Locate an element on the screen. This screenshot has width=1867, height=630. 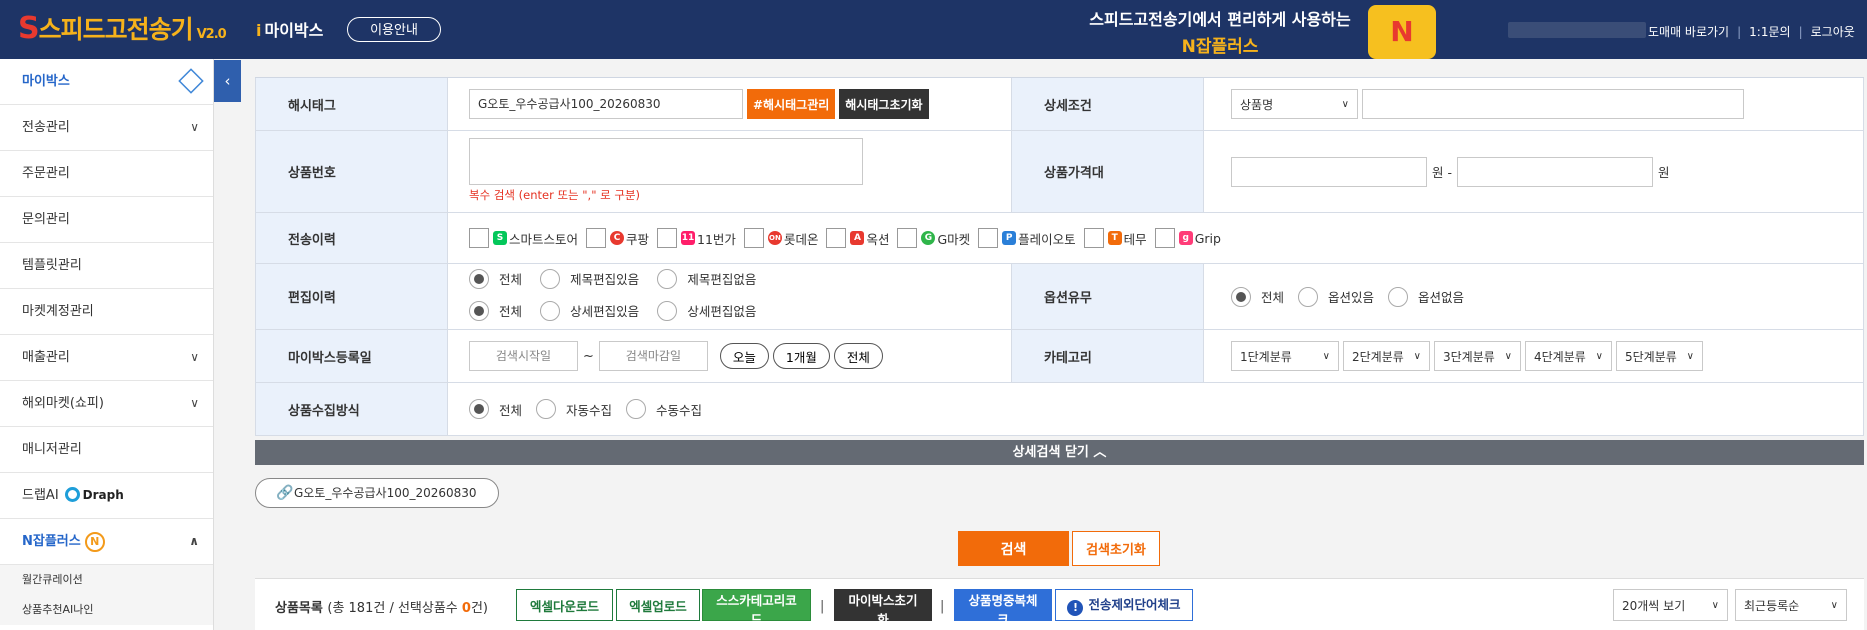
search-reset-button: 검색초기화 is located at coordinates (1116, 548).